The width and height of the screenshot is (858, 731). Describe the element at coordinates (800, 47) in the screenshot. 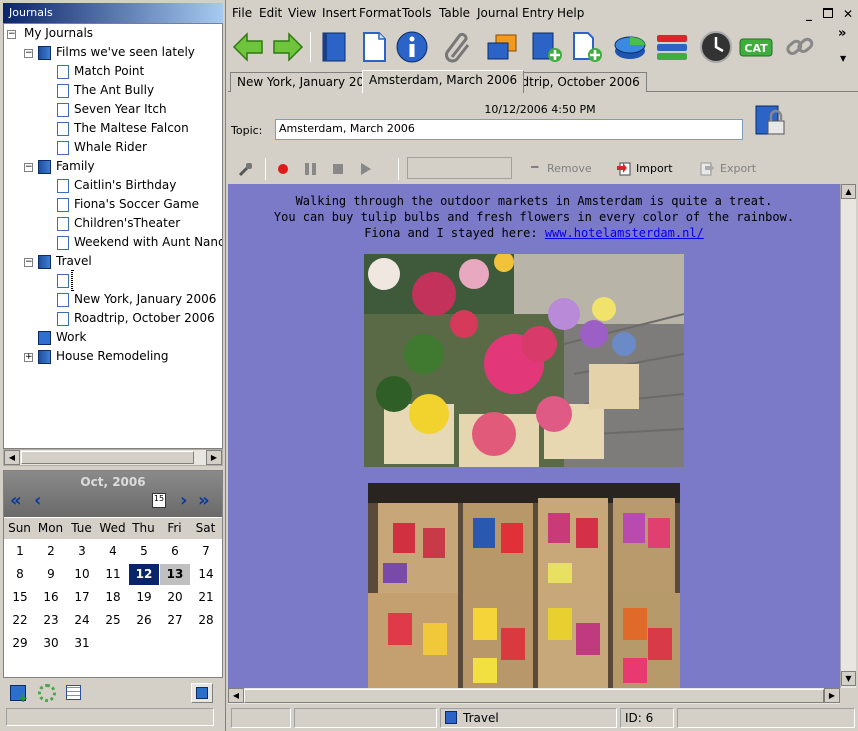

I see `link-chain-icon` at that location.